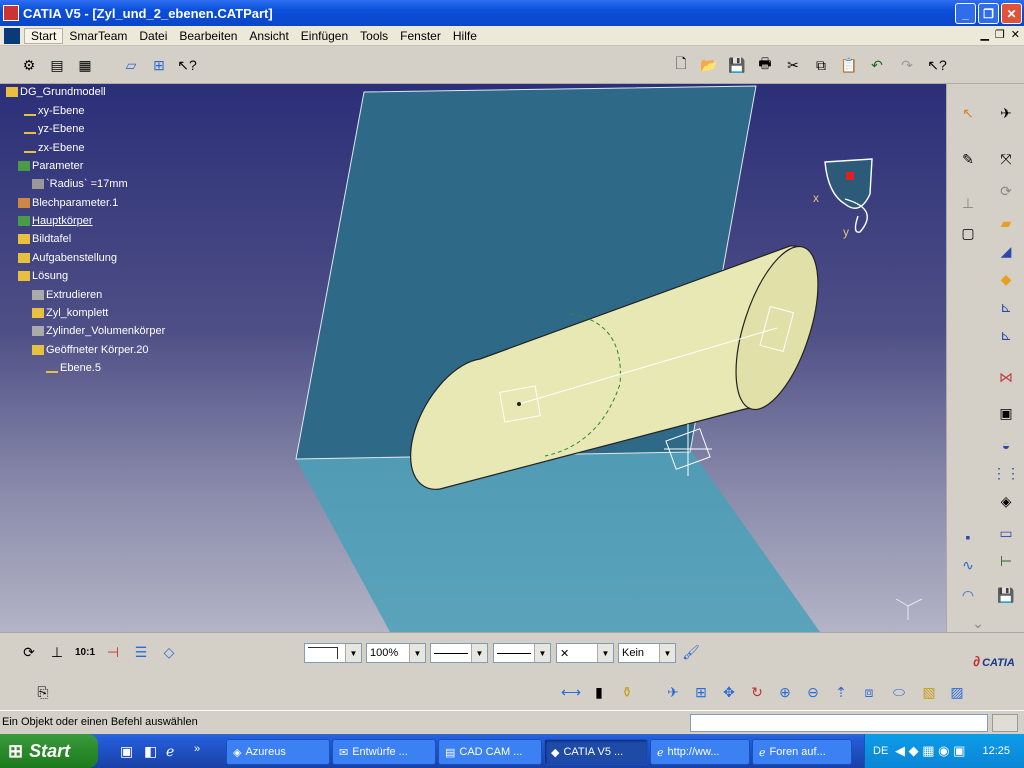 The width and height of the screenshot is (1024, 768). I want to click on swap-space-icon: ▨, so click(957, 692).